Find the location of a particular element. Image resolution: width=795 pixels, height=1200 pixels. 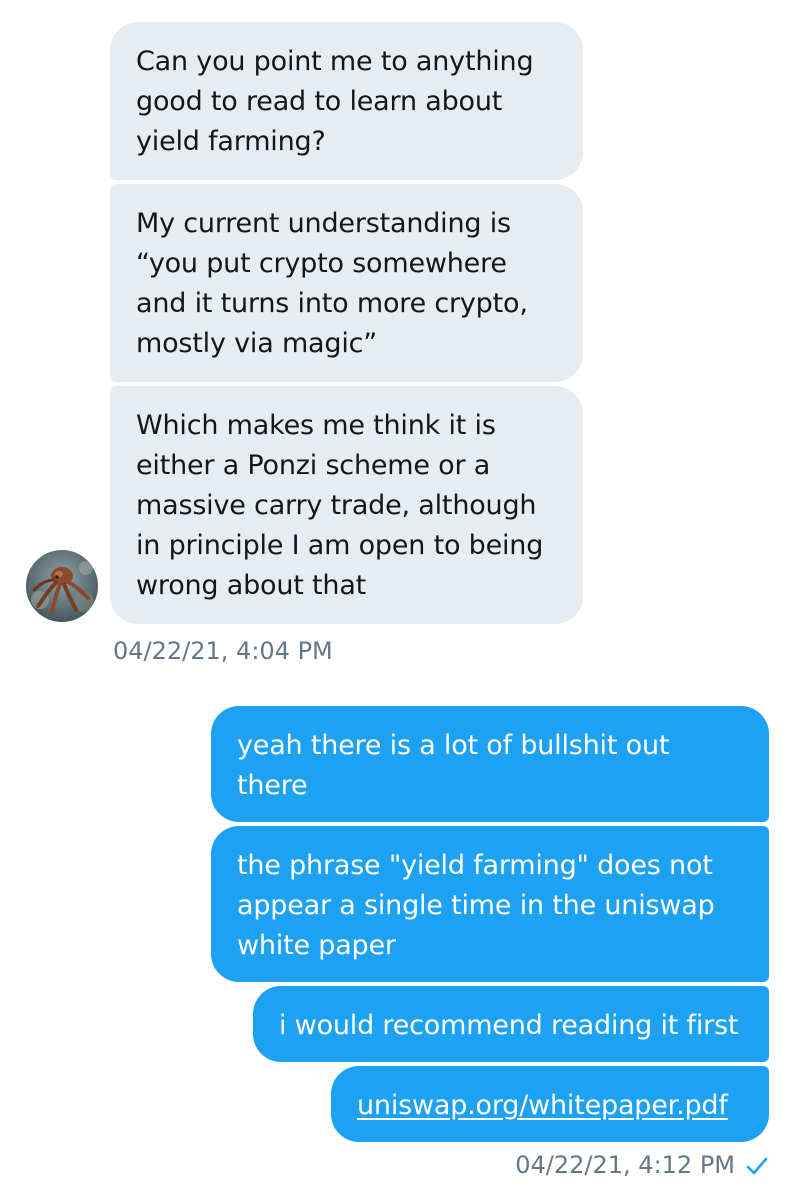

message-line: yield farming? is located at coordinates (231, 141).